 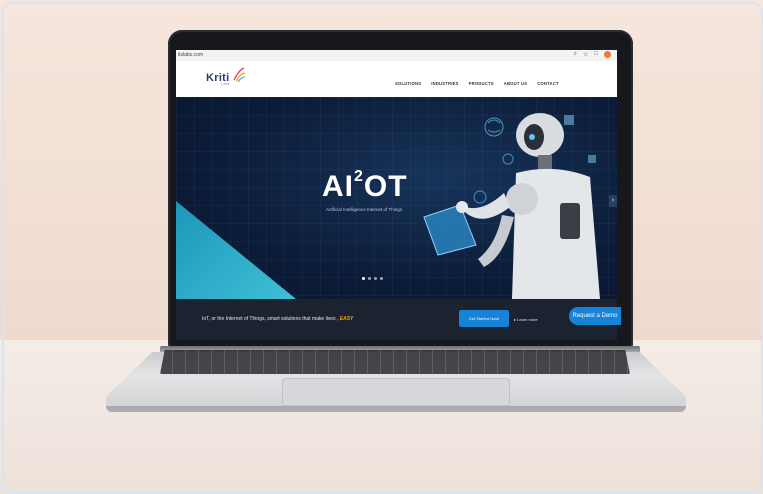 I want to click on brain-icon, so click(x=494, y=127).